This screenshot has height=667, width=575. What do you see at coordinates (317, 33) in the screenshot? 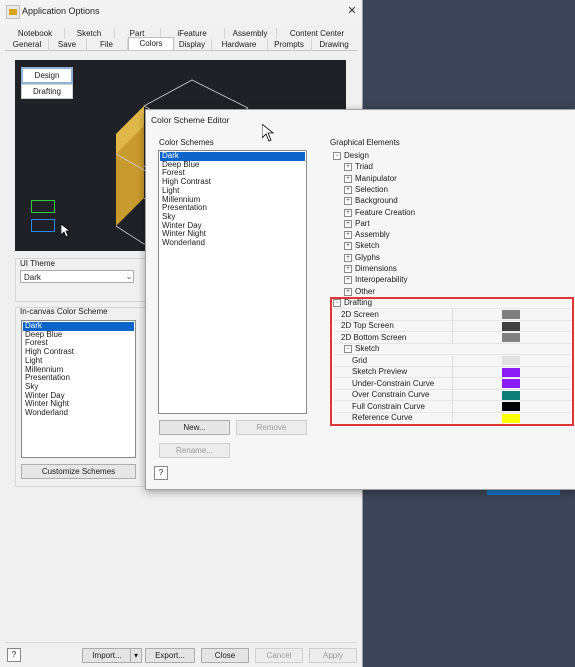
I see `tab-content-center: Content Center` at bounding box center [317, 33].